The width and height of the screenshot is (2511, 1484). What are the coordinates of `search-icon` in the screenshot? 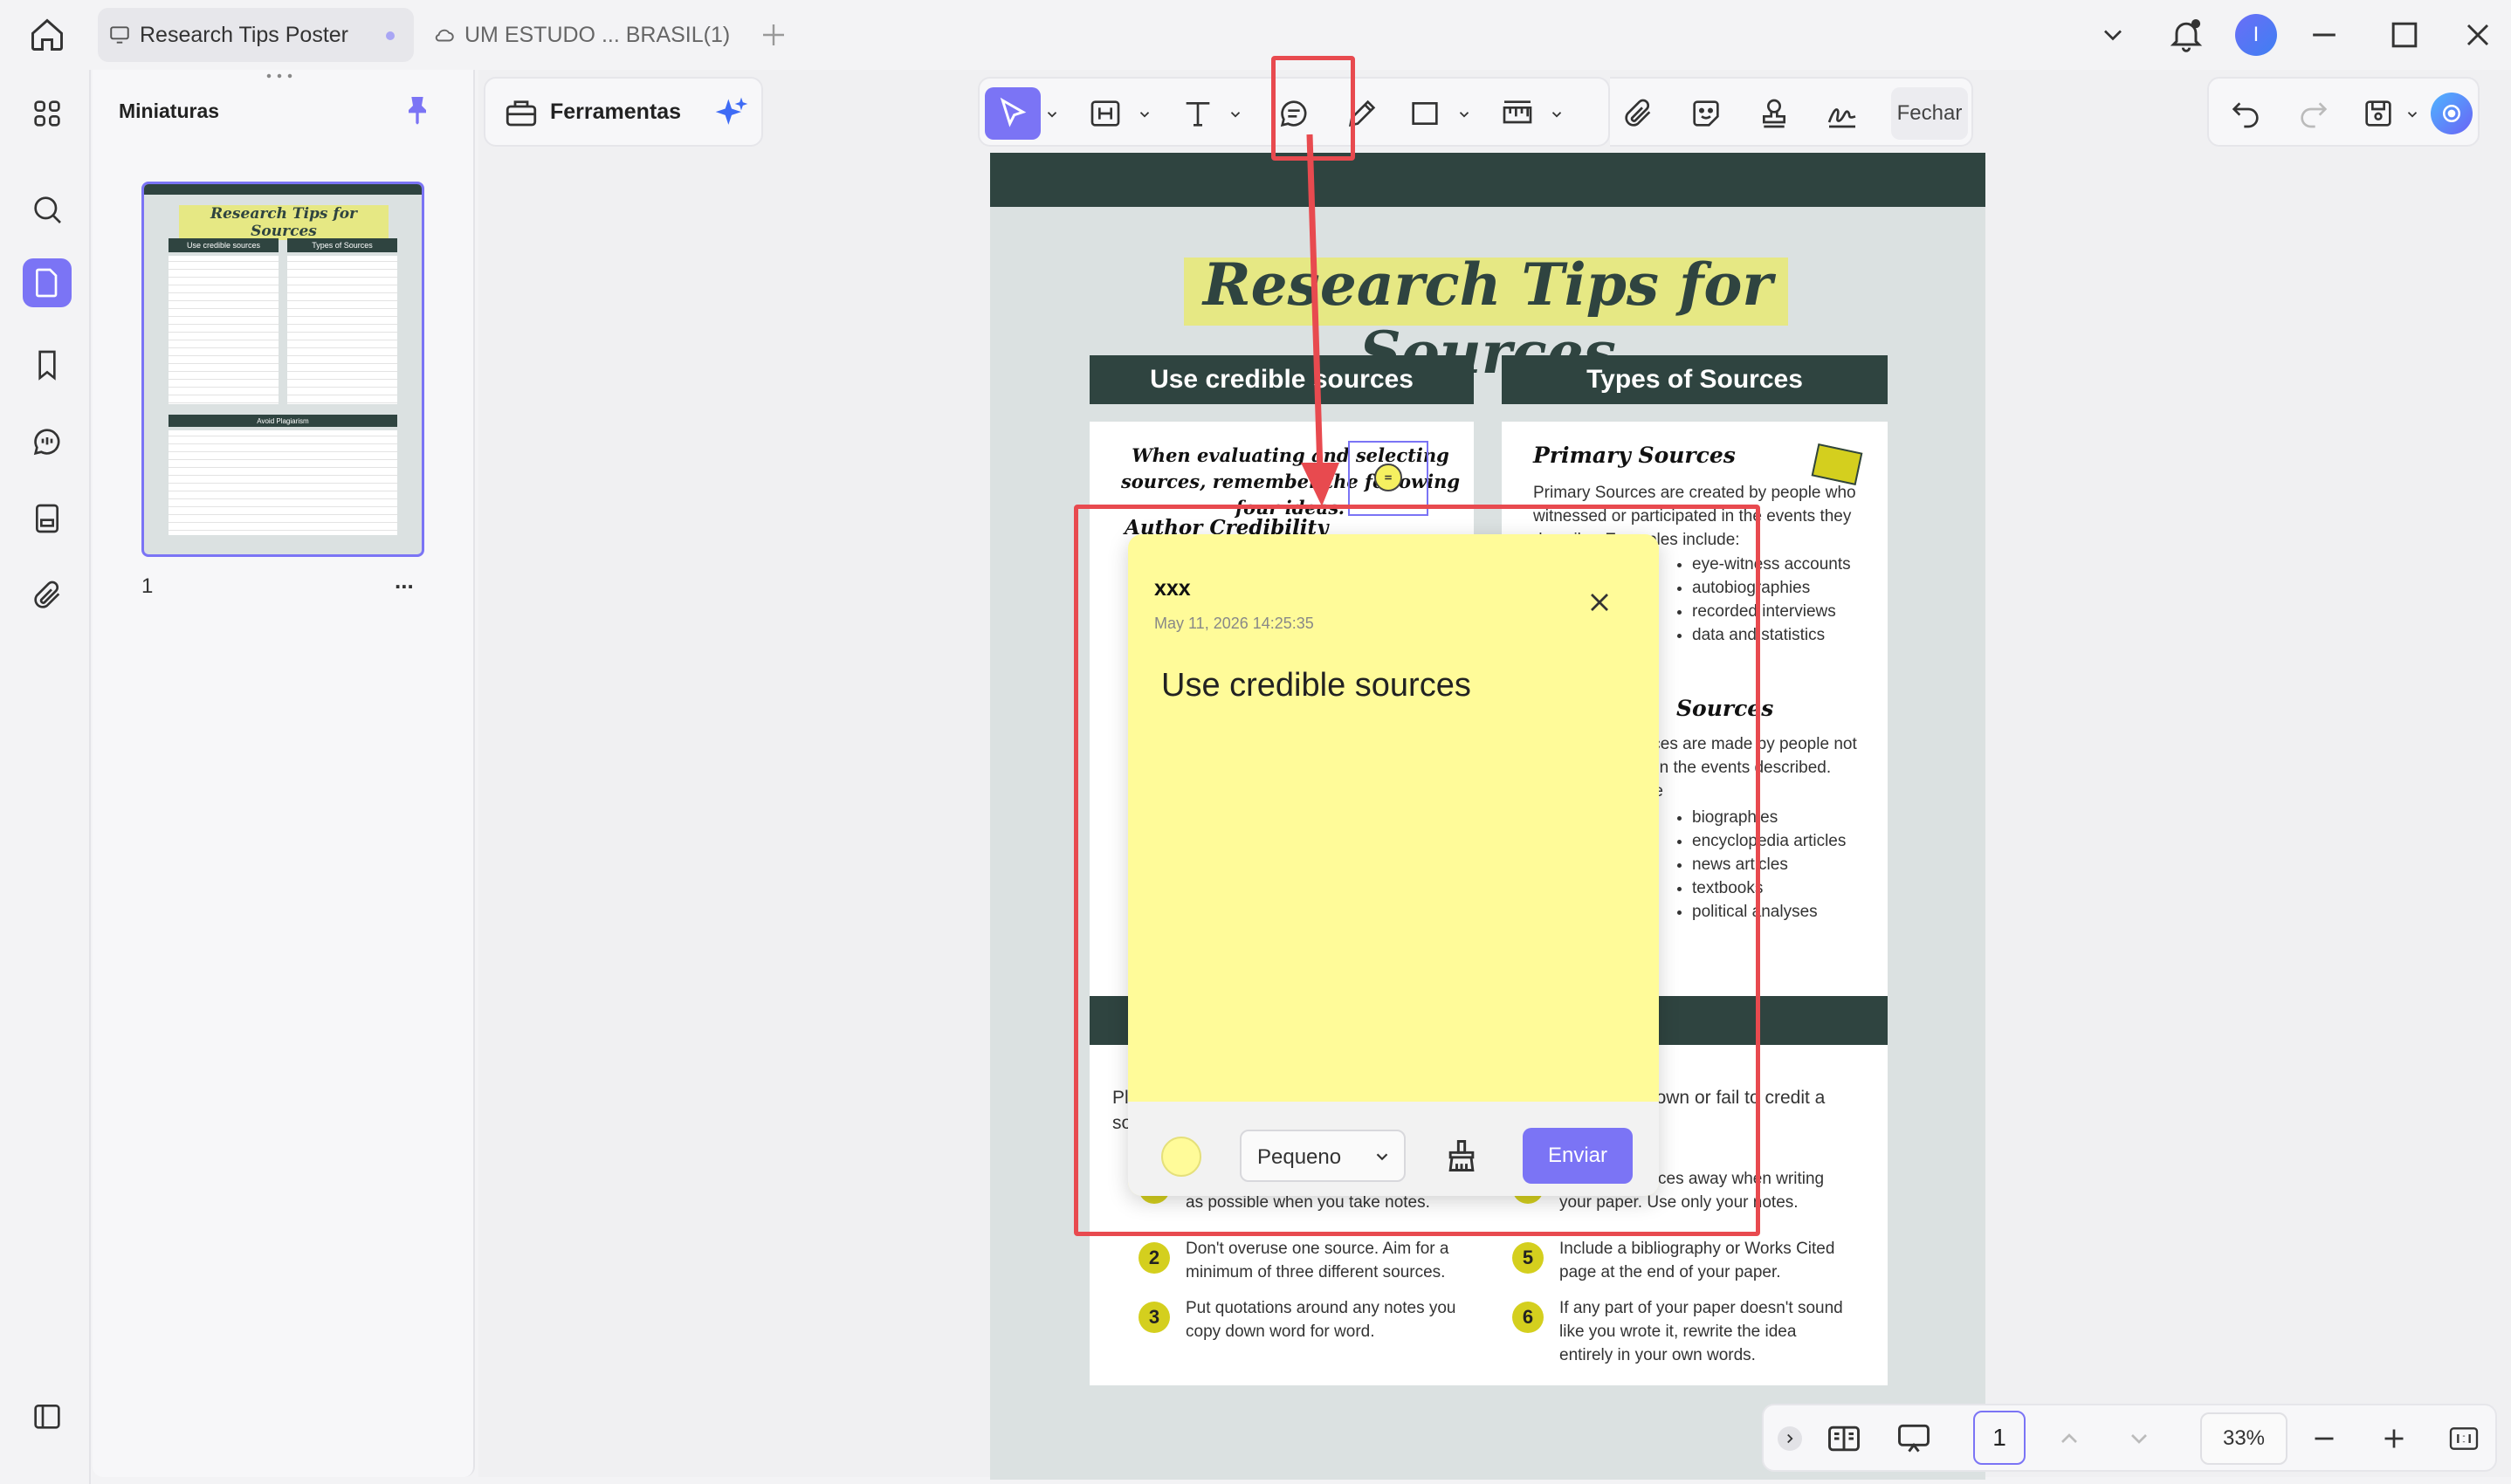 It's located at (48, 209).